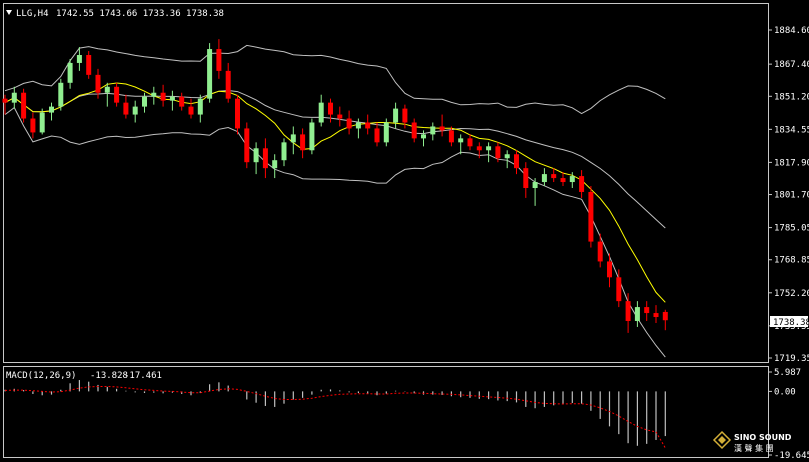 Image resolution: width=809 pixels, height=462 pixels. I want to click on price-tick-label: 1867.40, so click(791, 65).